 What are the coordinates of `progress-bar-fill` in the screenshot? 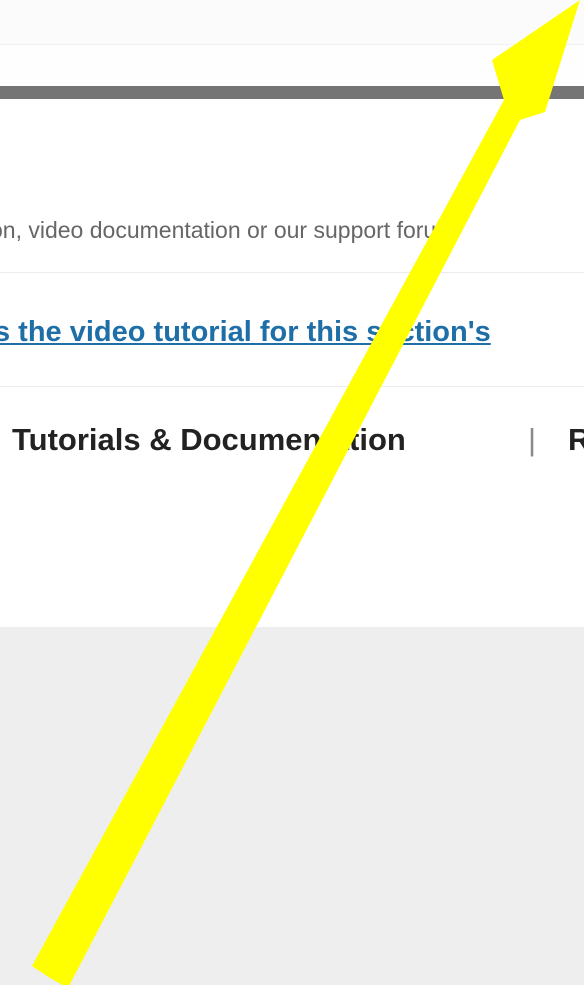 It's located at (292, 92).